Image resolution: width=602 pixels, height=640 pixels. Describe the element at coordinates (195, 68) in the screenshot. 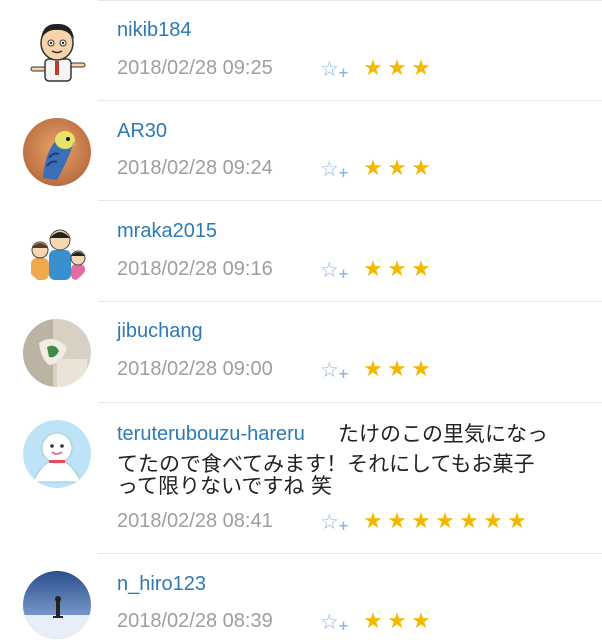

I see `timestamp: 2018/02/28 09:25` at that location.